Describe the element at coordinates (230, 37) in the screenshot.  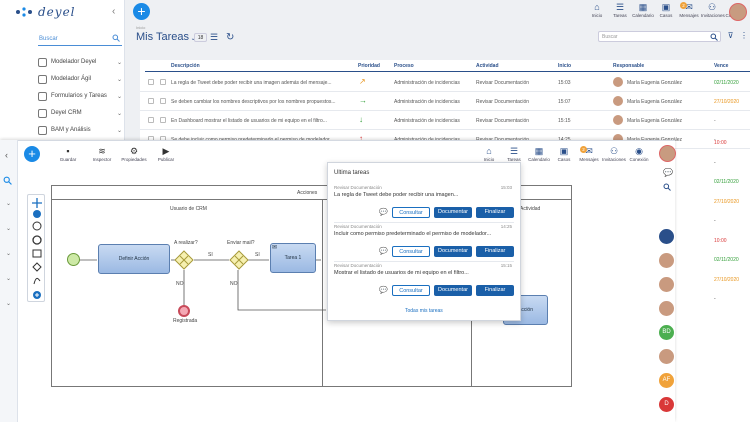
I see `refresh-icon: ↻` at that location.